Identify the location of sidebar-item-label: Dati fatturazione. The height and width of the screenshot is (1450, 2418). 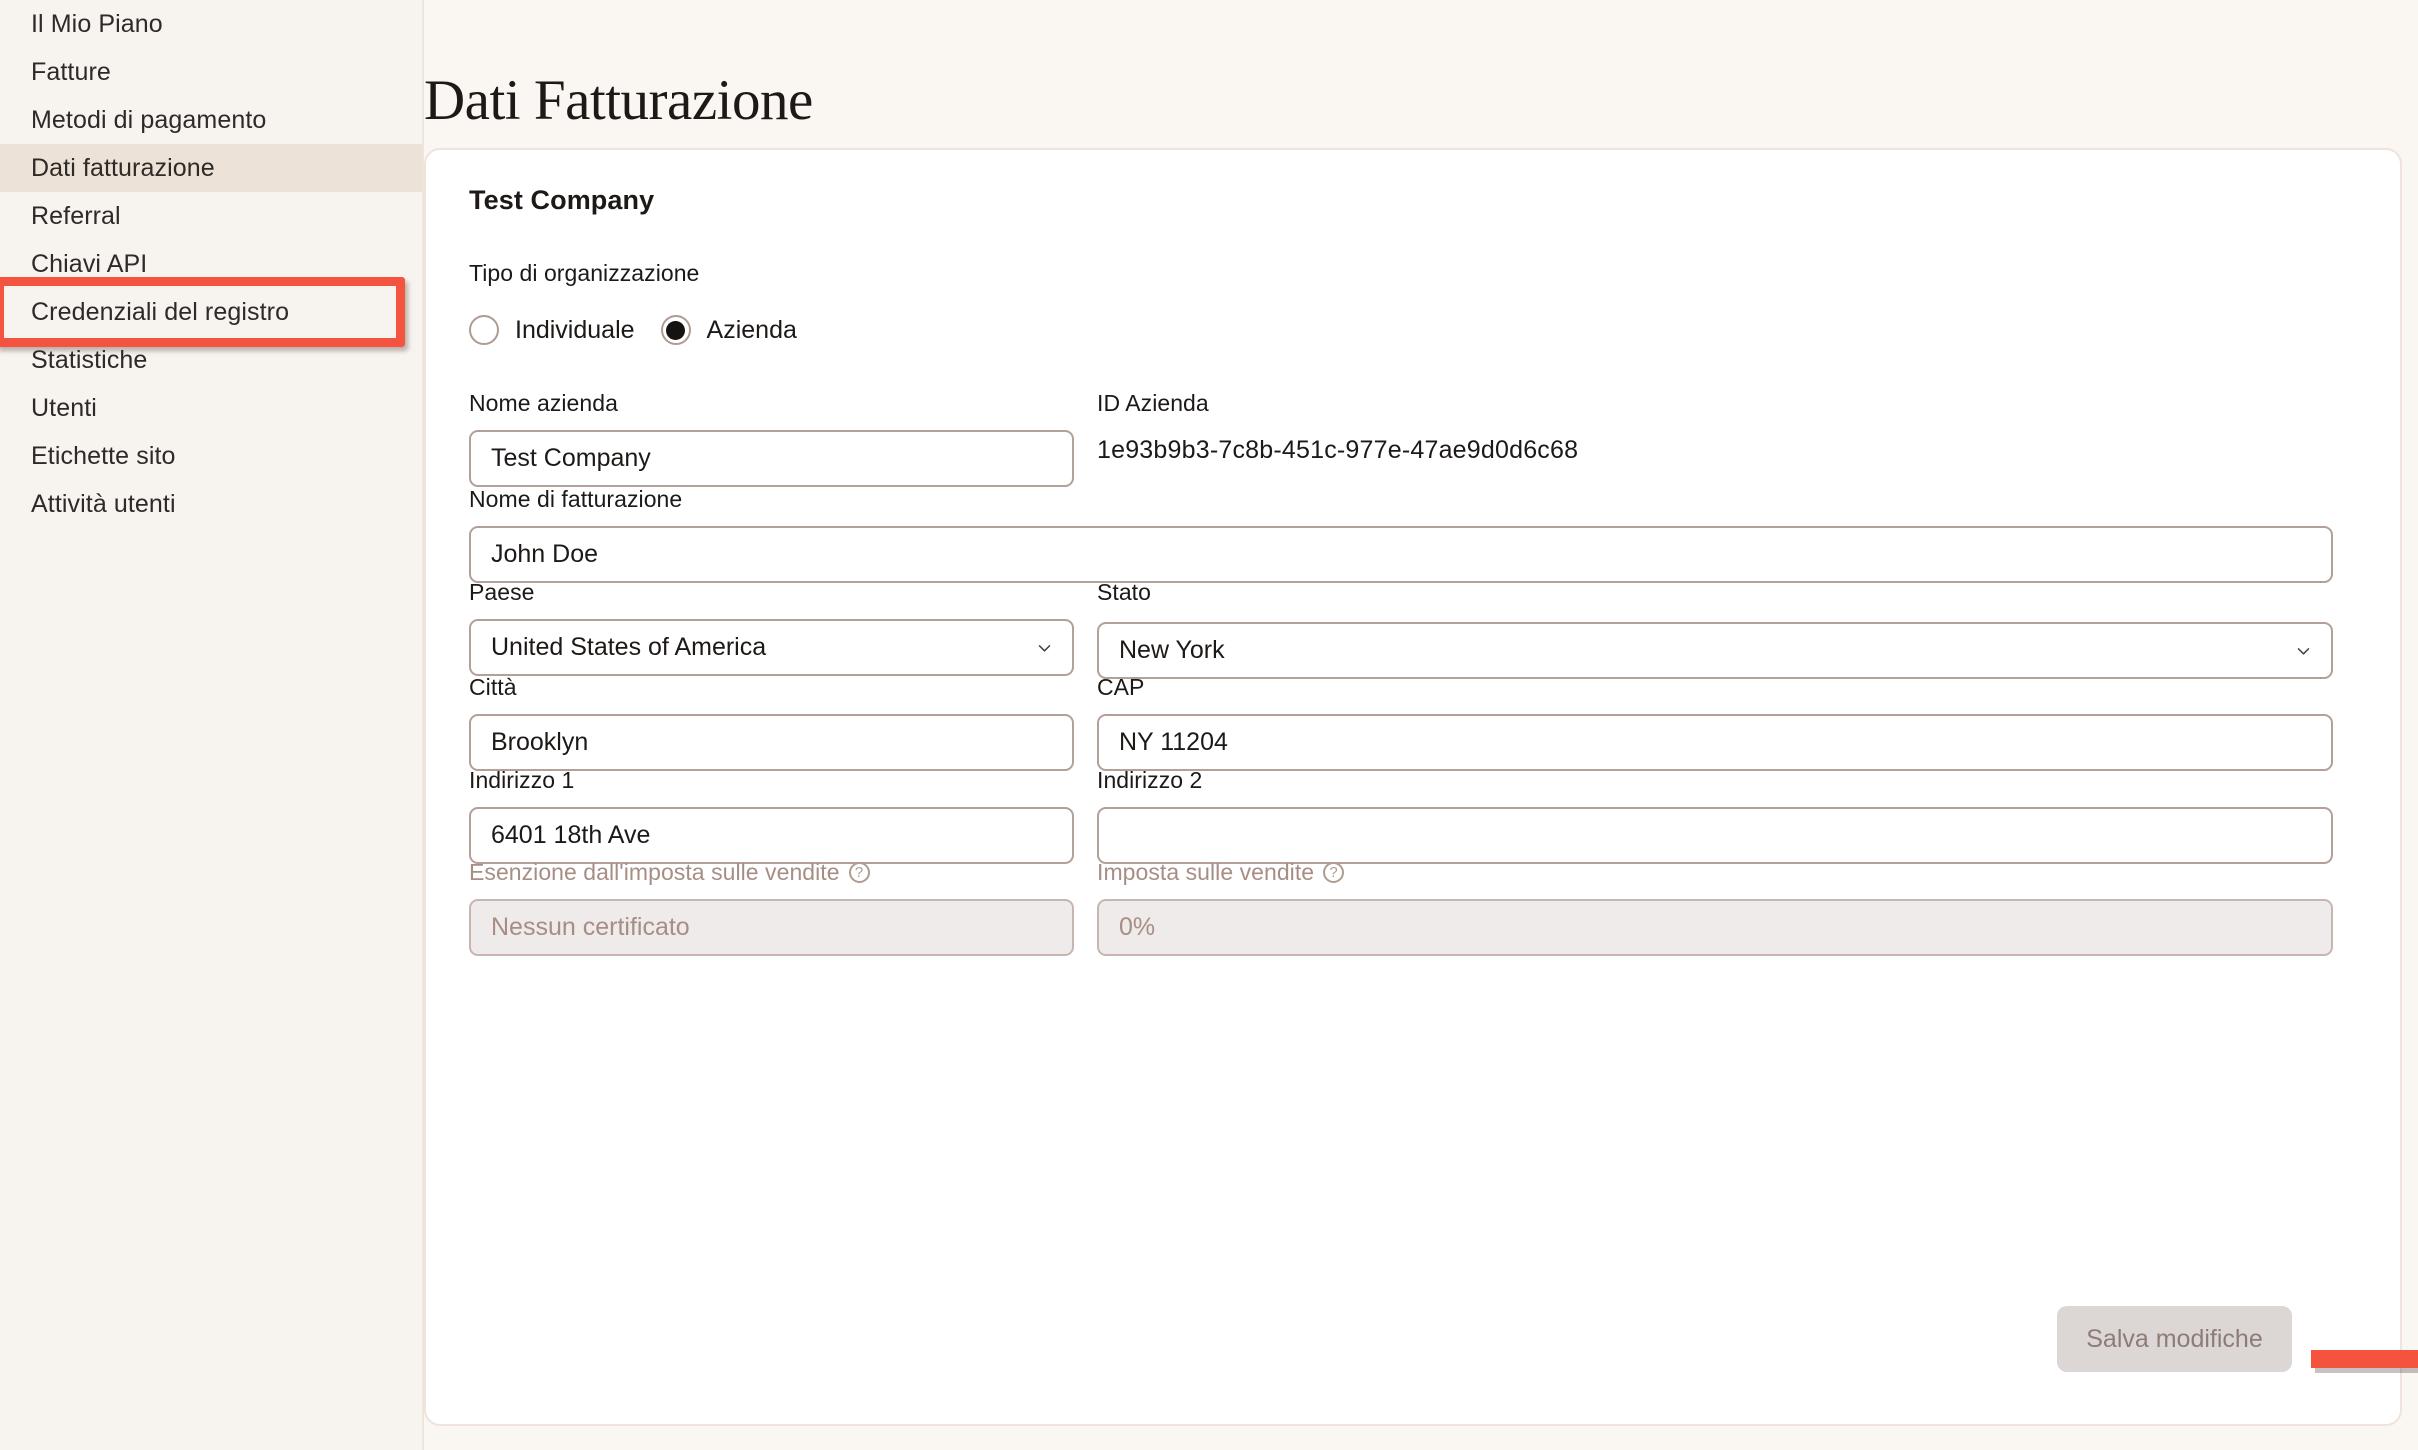
(123, 167).